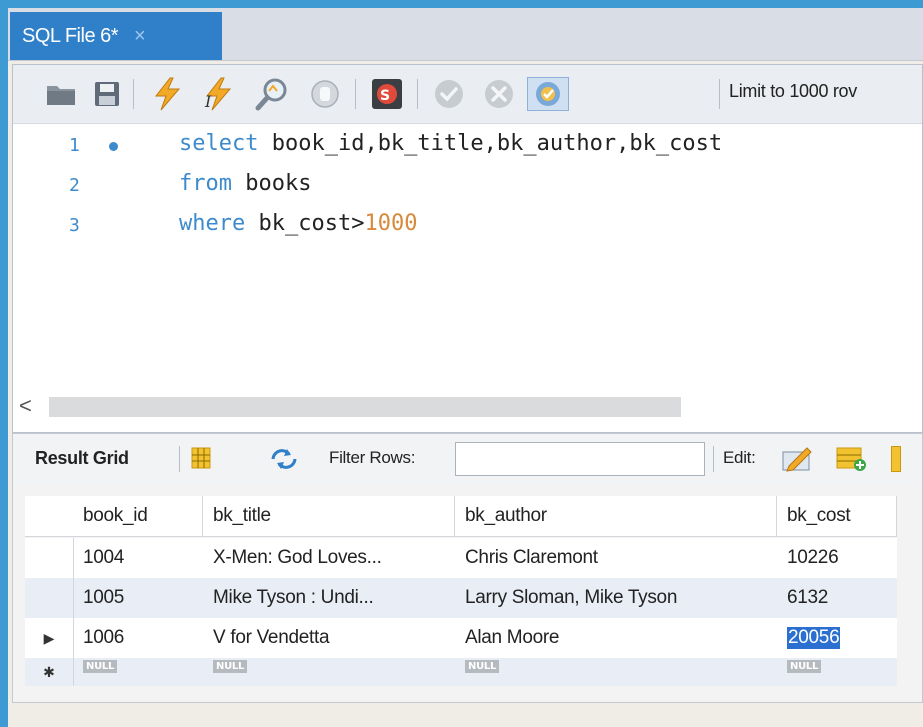 The height and width of the screenshot is (727, 923). I want to click on execute-icon, so click(167, 94).